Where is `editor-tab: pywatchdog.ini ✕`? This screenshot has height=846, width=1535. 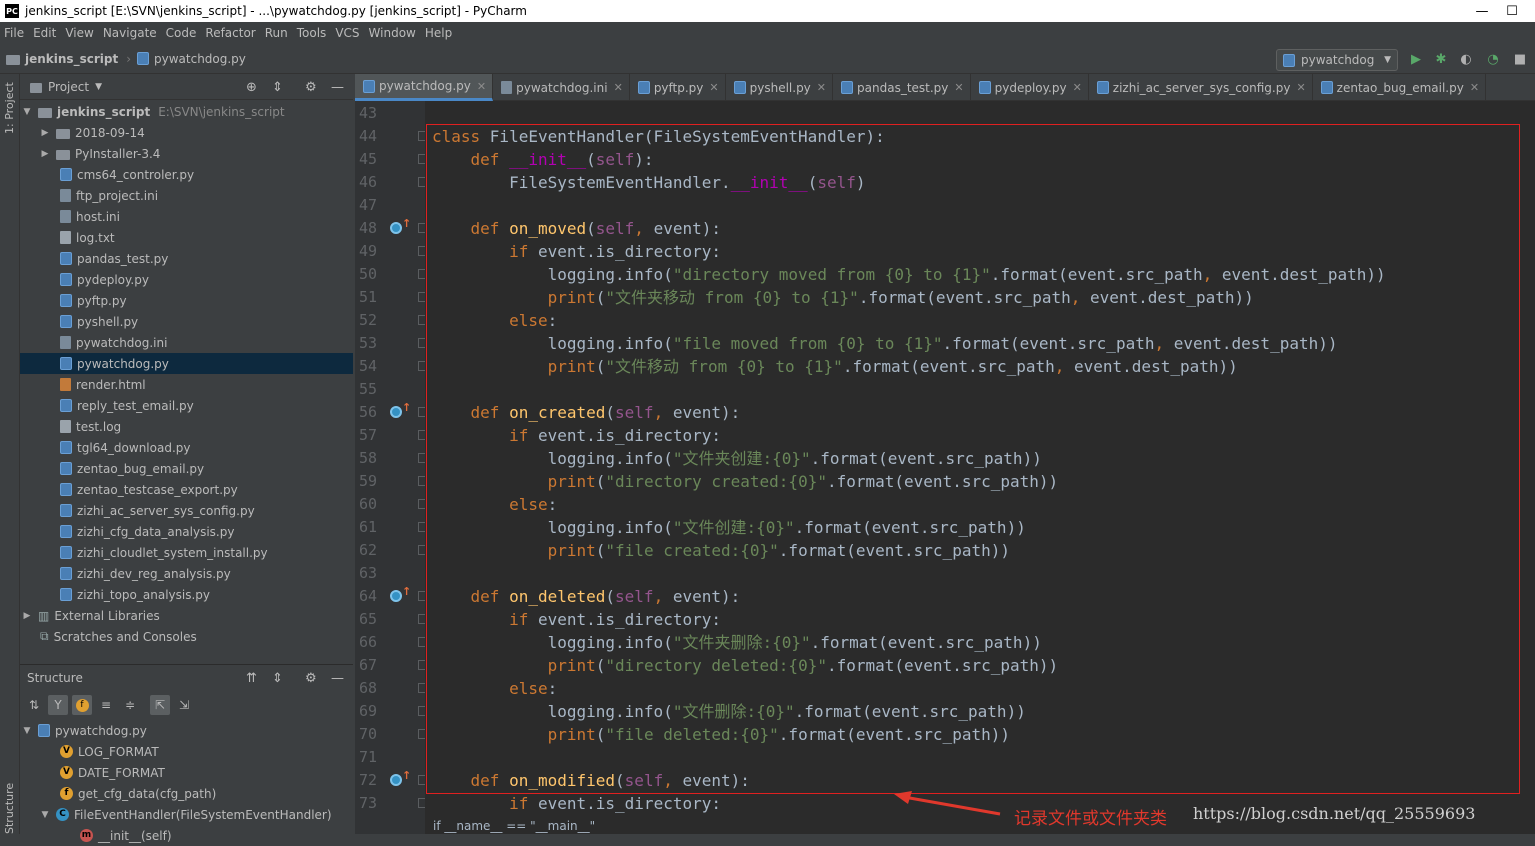
editor-tab: pywatchdog.ini ✕ is located at coordinates (561, 87).